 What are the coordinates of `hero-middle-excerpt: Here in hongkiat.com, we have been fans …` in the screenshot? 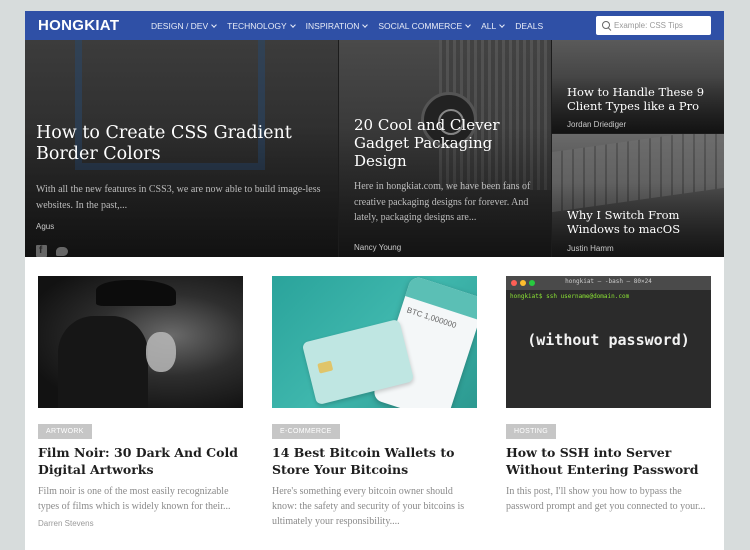 It's located at (442, 202).